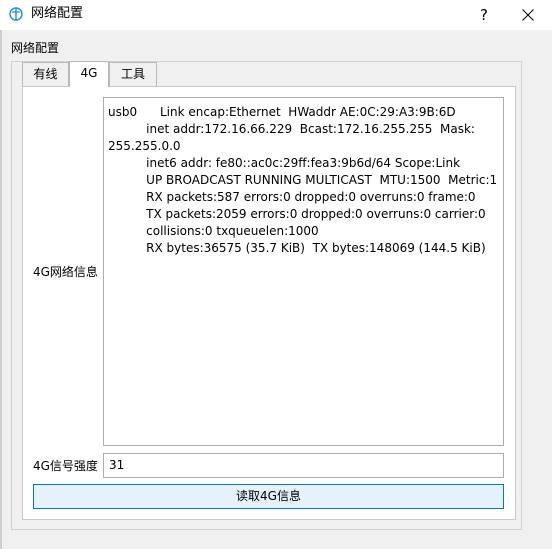  I want to click on read-4g-info-button: 读取4G信息, so click(268, 496).